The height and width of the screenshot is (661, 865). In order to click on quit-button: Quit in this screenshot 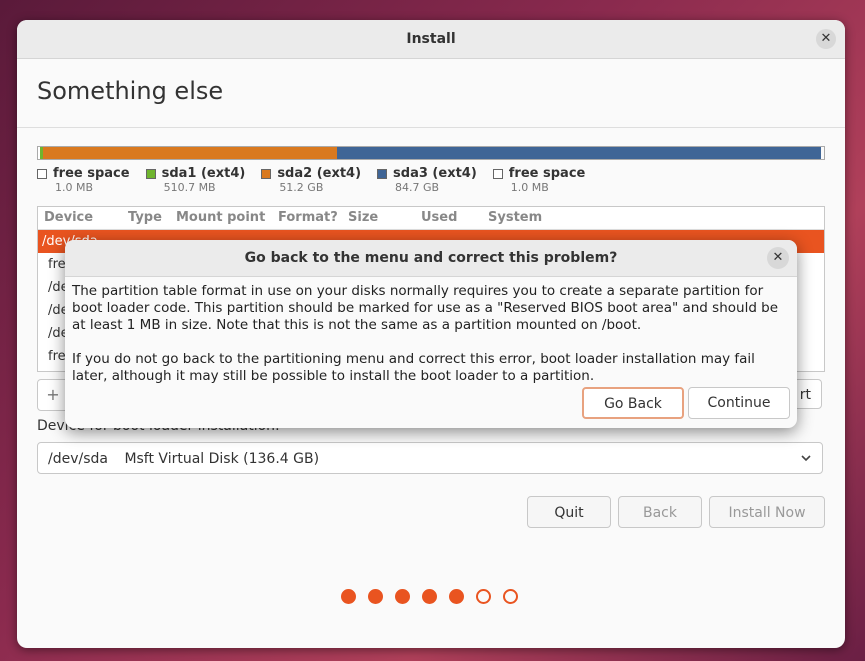, I will do `click(569, 512)`.